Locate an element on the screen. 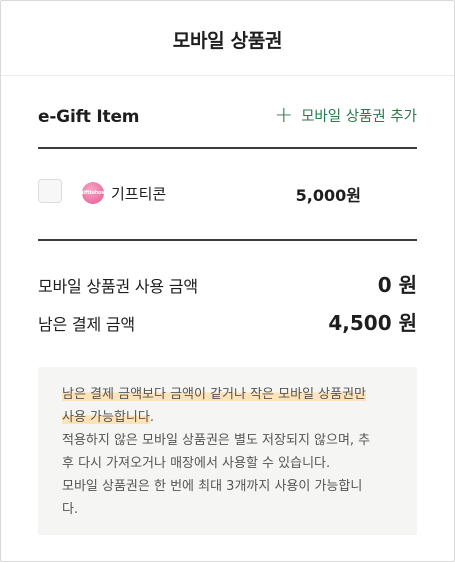  remaining-amount-label: 남은 결제 금액 is located at coordinates (86, 324).